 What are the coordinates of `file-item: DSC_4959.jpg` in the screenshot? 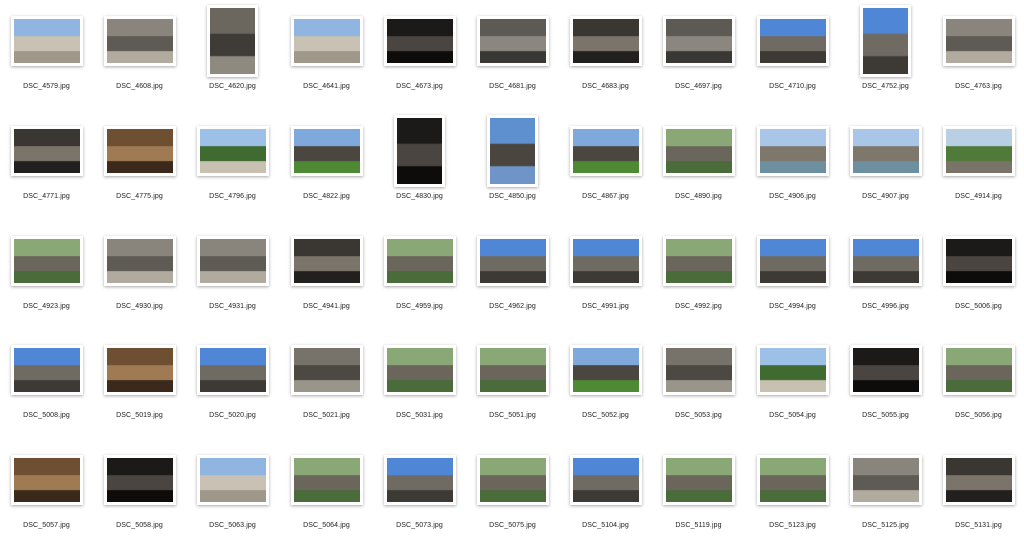 It's located at (419, 274).